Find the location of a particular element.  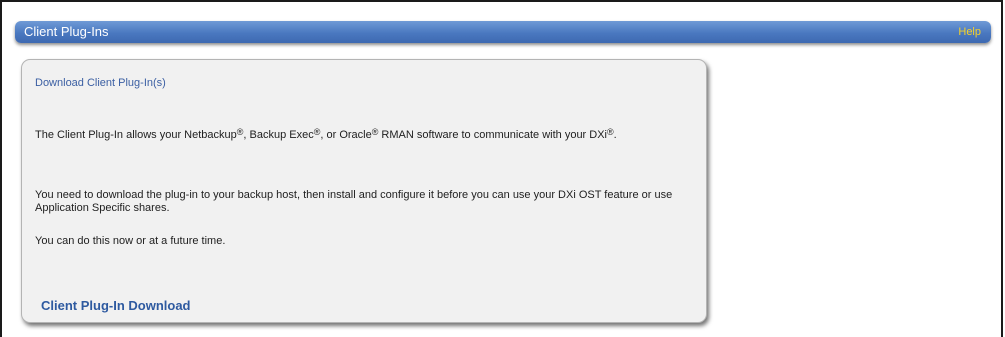

page-title: Client Plug-Ins is located at coordinates (66, 31).